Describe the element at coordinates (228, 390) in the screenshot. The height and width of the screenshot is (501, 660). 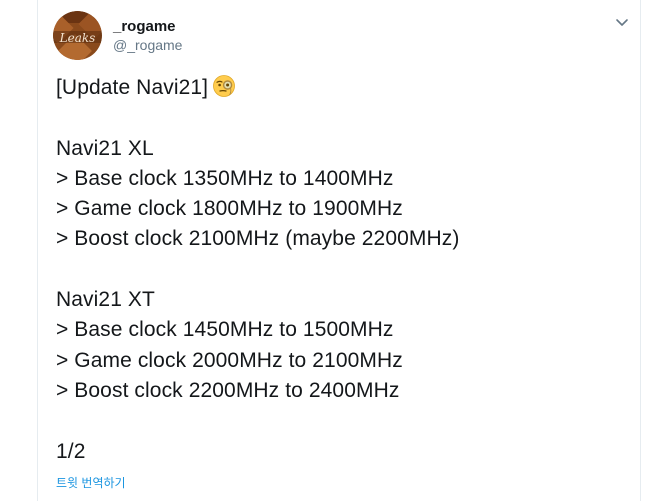
I see `xt-boost-clock: > Boost clock 2200MHz to 2400MHz` at that location.